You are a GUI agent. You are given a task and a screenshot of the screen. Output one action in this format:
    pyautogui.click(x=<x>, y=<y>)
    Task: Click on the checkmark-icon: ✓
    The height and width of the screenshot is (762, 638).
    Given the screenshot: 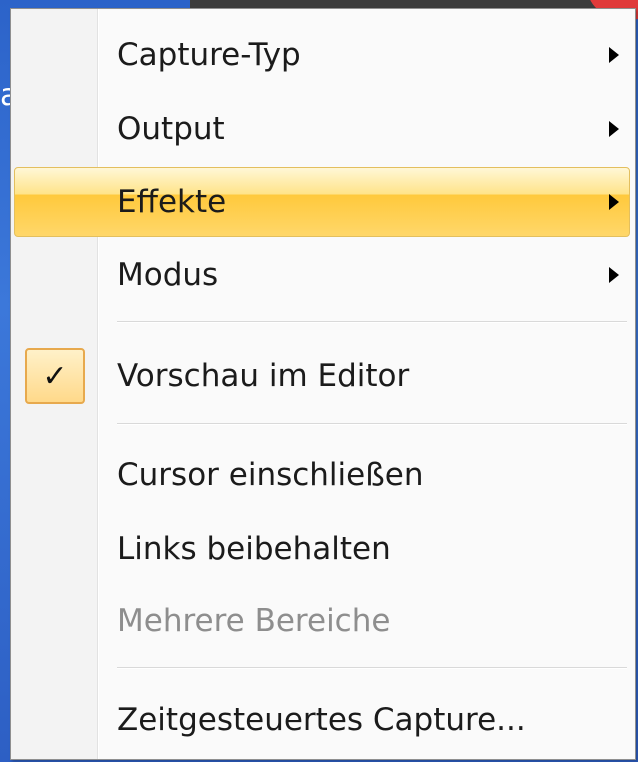 What is the action you would take?
    pyautogui.click(x=55, y=376)
    